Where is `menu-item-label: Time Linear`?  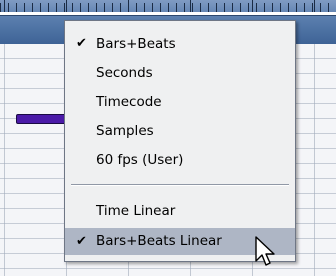 menu-item-label: Time Linear is located at coordinates (136, 211).